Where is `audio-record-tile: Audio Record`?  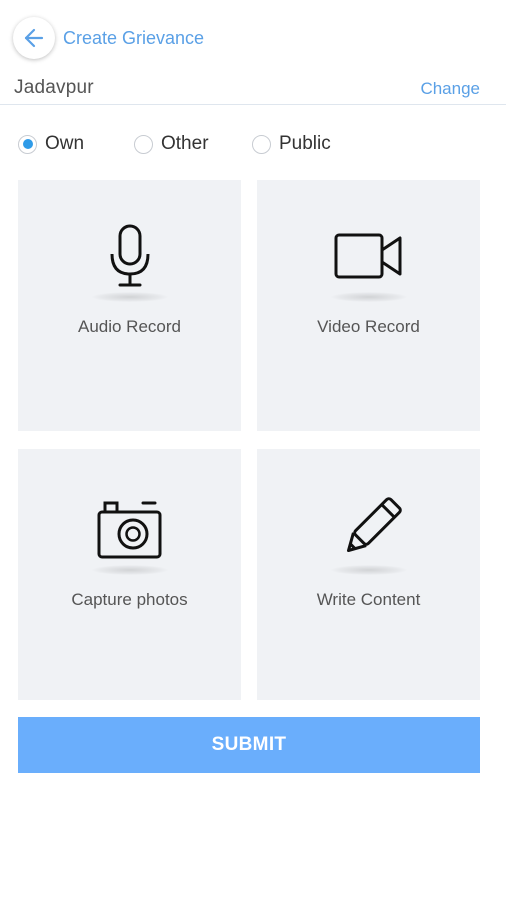 audio-record-tile: Audio Record is located at coordinates (129, 305).